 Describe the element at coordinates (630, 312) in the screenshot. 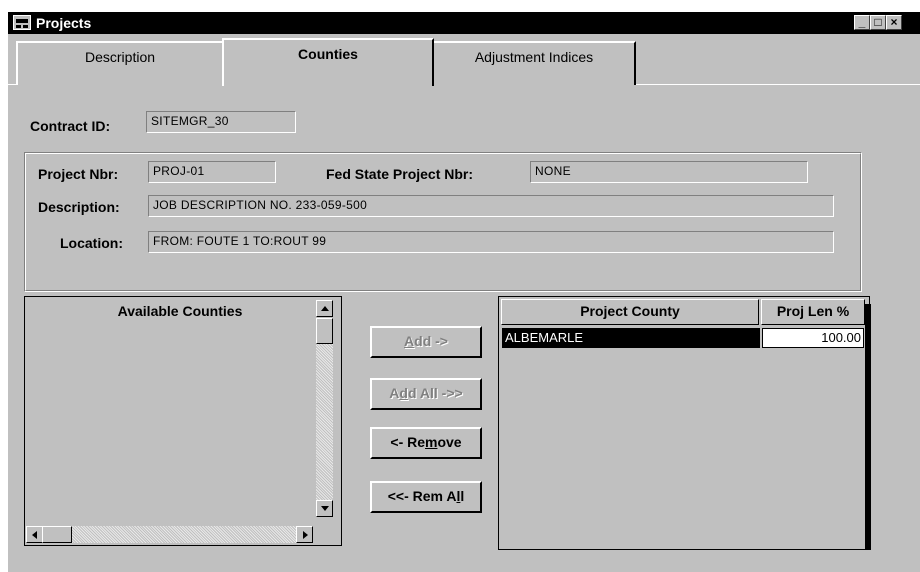

I see `column-header-project-county: Project County` at that location.